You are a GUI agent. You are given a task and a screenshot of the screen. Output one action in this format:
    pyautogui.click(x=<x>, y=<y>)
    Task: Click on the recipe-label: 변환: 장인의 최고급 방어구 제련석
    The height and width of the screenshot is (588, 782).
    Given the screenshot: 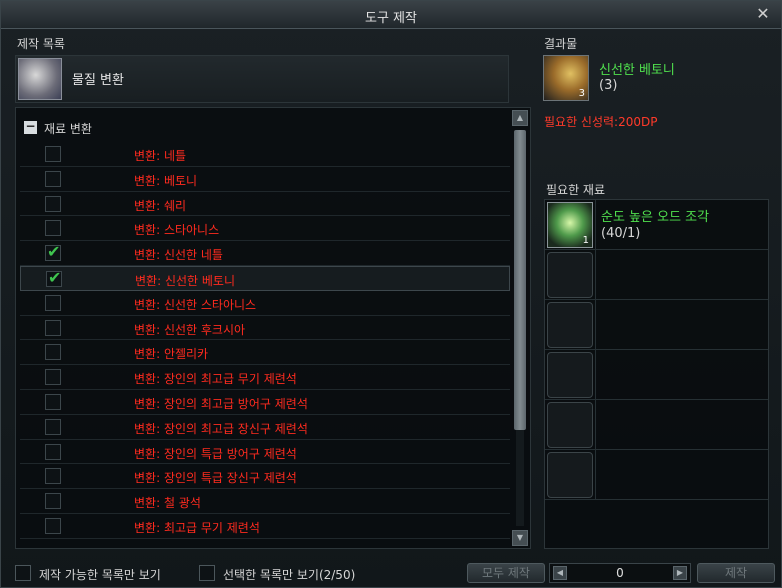 What is the action you would take?
    pyautogui.click(x=221, y=403)
    